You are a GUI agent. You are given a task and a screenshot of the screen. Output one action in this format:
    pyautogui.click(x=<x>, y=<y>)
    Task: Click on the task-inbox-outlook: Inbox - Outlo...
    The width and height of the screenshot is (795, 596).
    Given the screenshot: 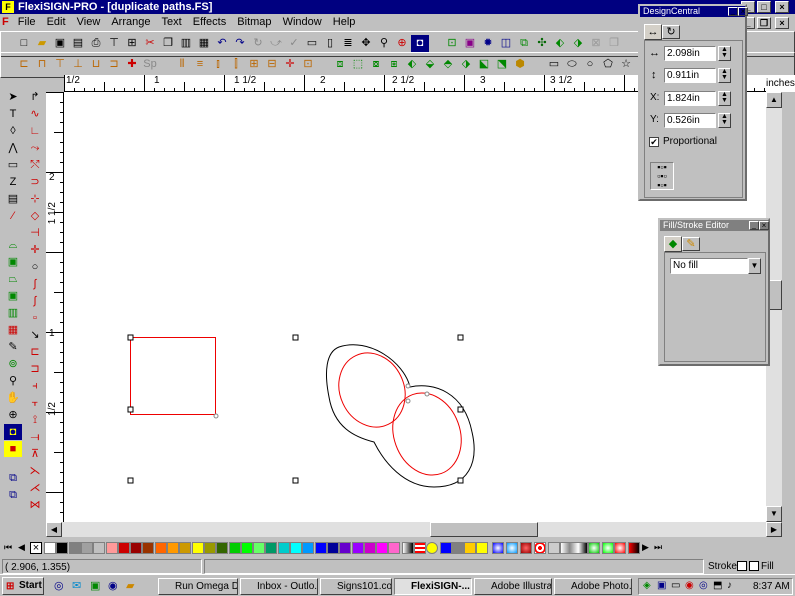 What is the action you would take?
    pyautogui.click(x=279, y=586)
    